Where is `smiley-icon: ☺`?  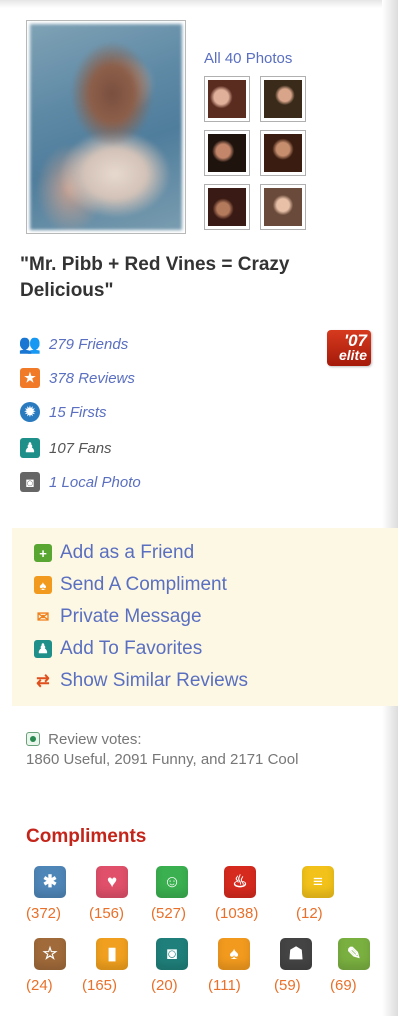 smiley-icon: ☺ is located at coordinates (172, 882).